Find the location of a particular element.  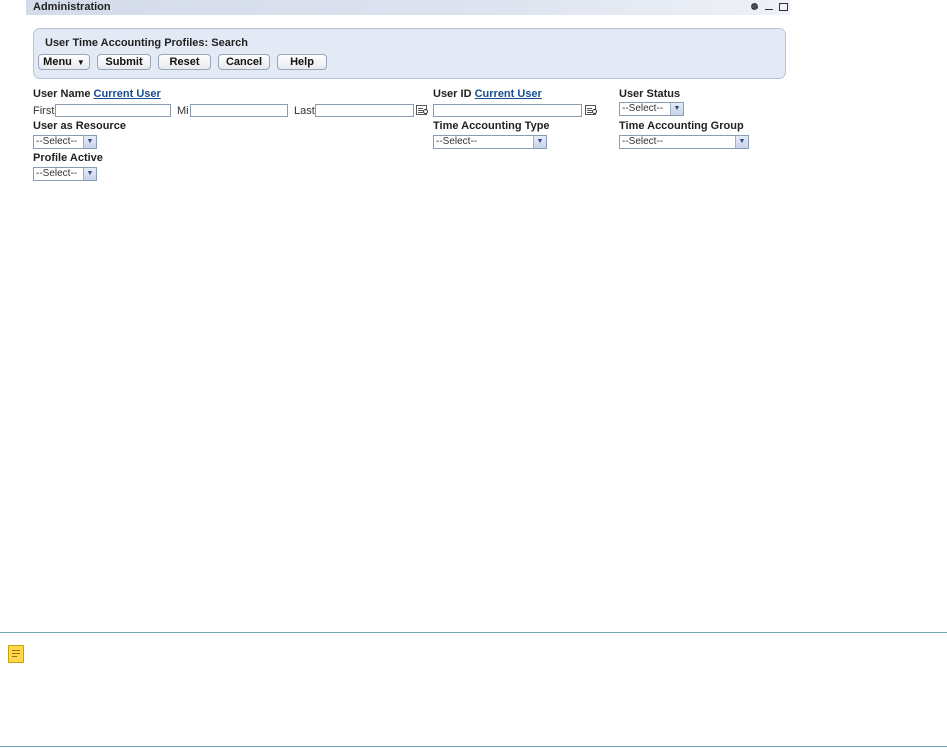

menu-arrow-icon: ▼ is located at coordinates (80, 62).